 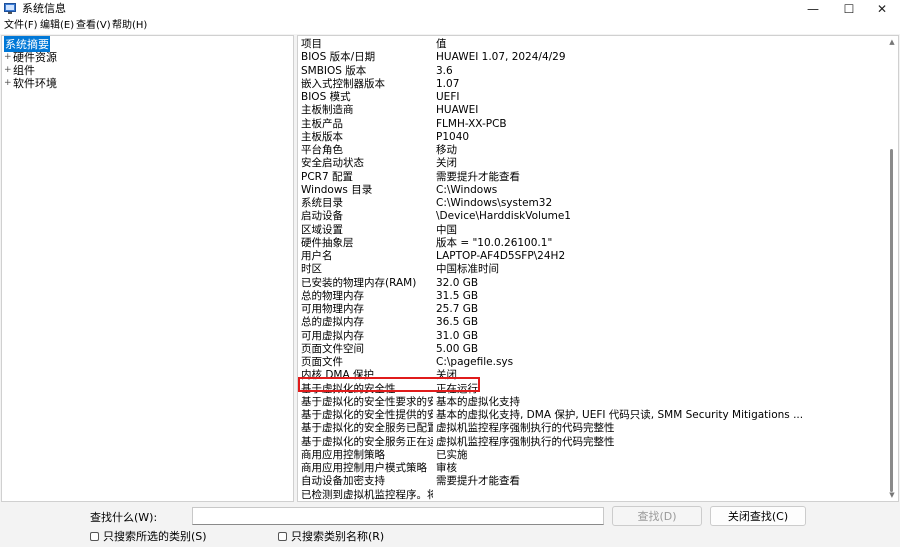 I want to click on table-row: 可用虚拟内存 31.0 GB, so click(x=592, y=336).